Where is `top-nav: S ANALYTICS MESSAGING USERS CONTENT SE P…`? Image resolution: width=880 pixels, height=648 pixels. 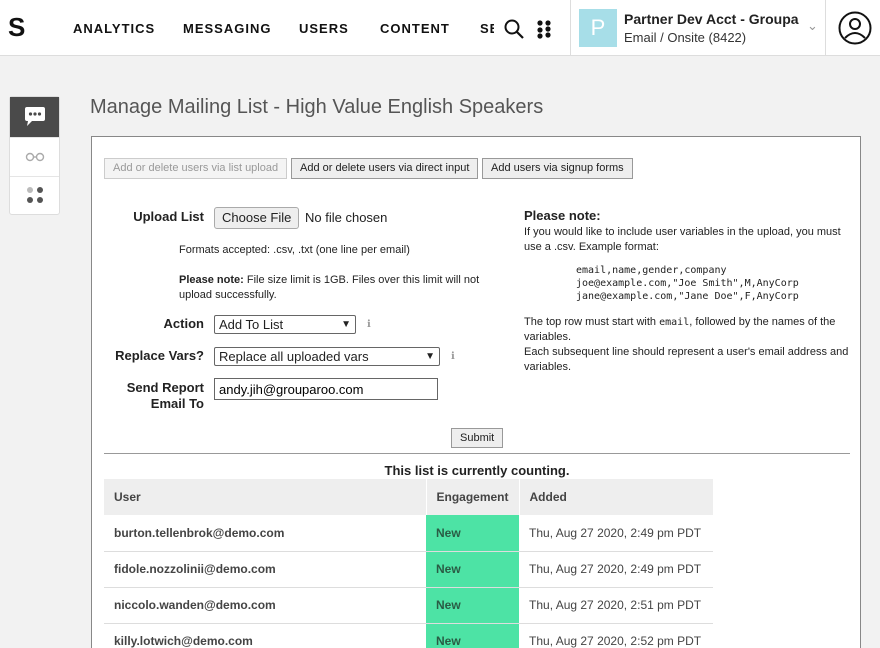 top-nav: S ANALYTICS MESSAGING USERS CONTENT SE P… is located at coordinates (440, 28).